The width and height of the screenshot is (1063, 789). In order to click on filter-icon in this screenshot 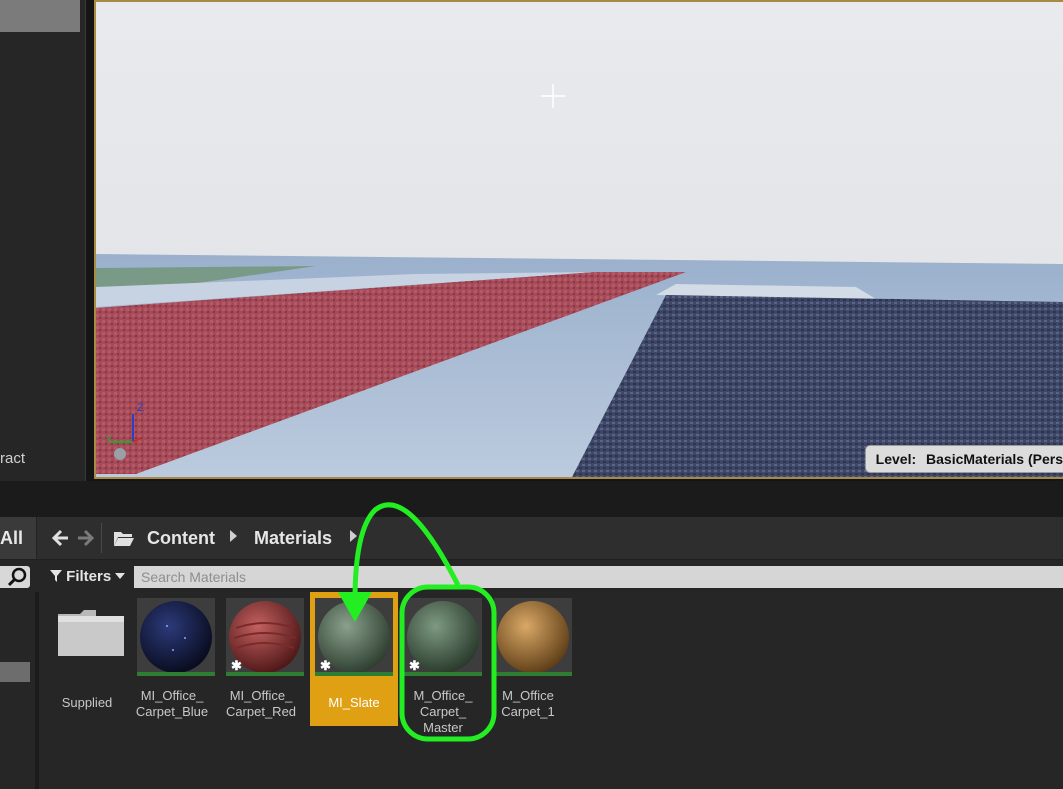, I will do `click(56, 576)`.